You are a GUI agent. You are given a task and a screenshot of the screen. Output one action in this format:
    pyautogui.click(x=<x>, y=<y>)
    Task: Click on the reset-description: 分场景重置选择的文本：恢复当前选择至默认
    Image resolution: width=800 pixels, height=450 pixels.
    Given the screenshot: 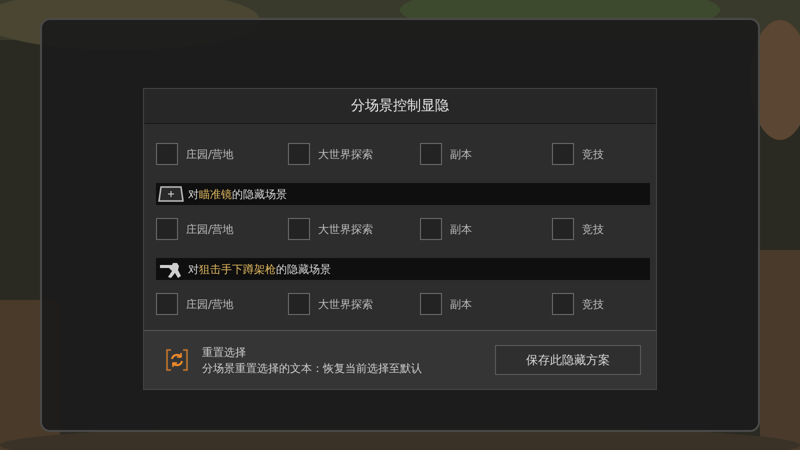 What is the action you would take?
    pyautogui.click(x=312, y=368)
    